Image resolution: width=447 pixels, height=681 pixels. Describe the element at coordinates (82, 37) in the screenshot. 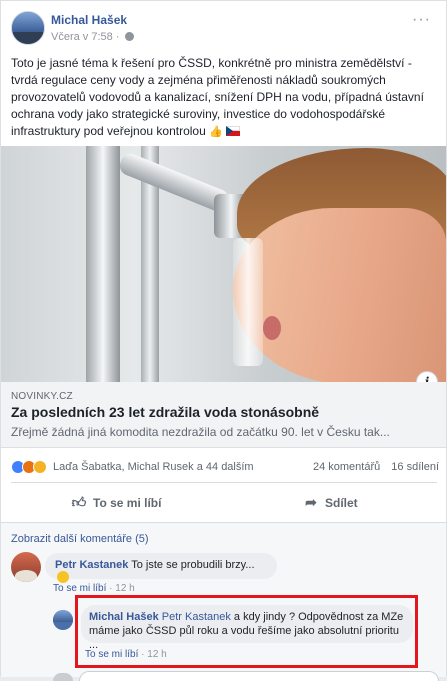

I see `post-time: Včera v 7:58` at that location.